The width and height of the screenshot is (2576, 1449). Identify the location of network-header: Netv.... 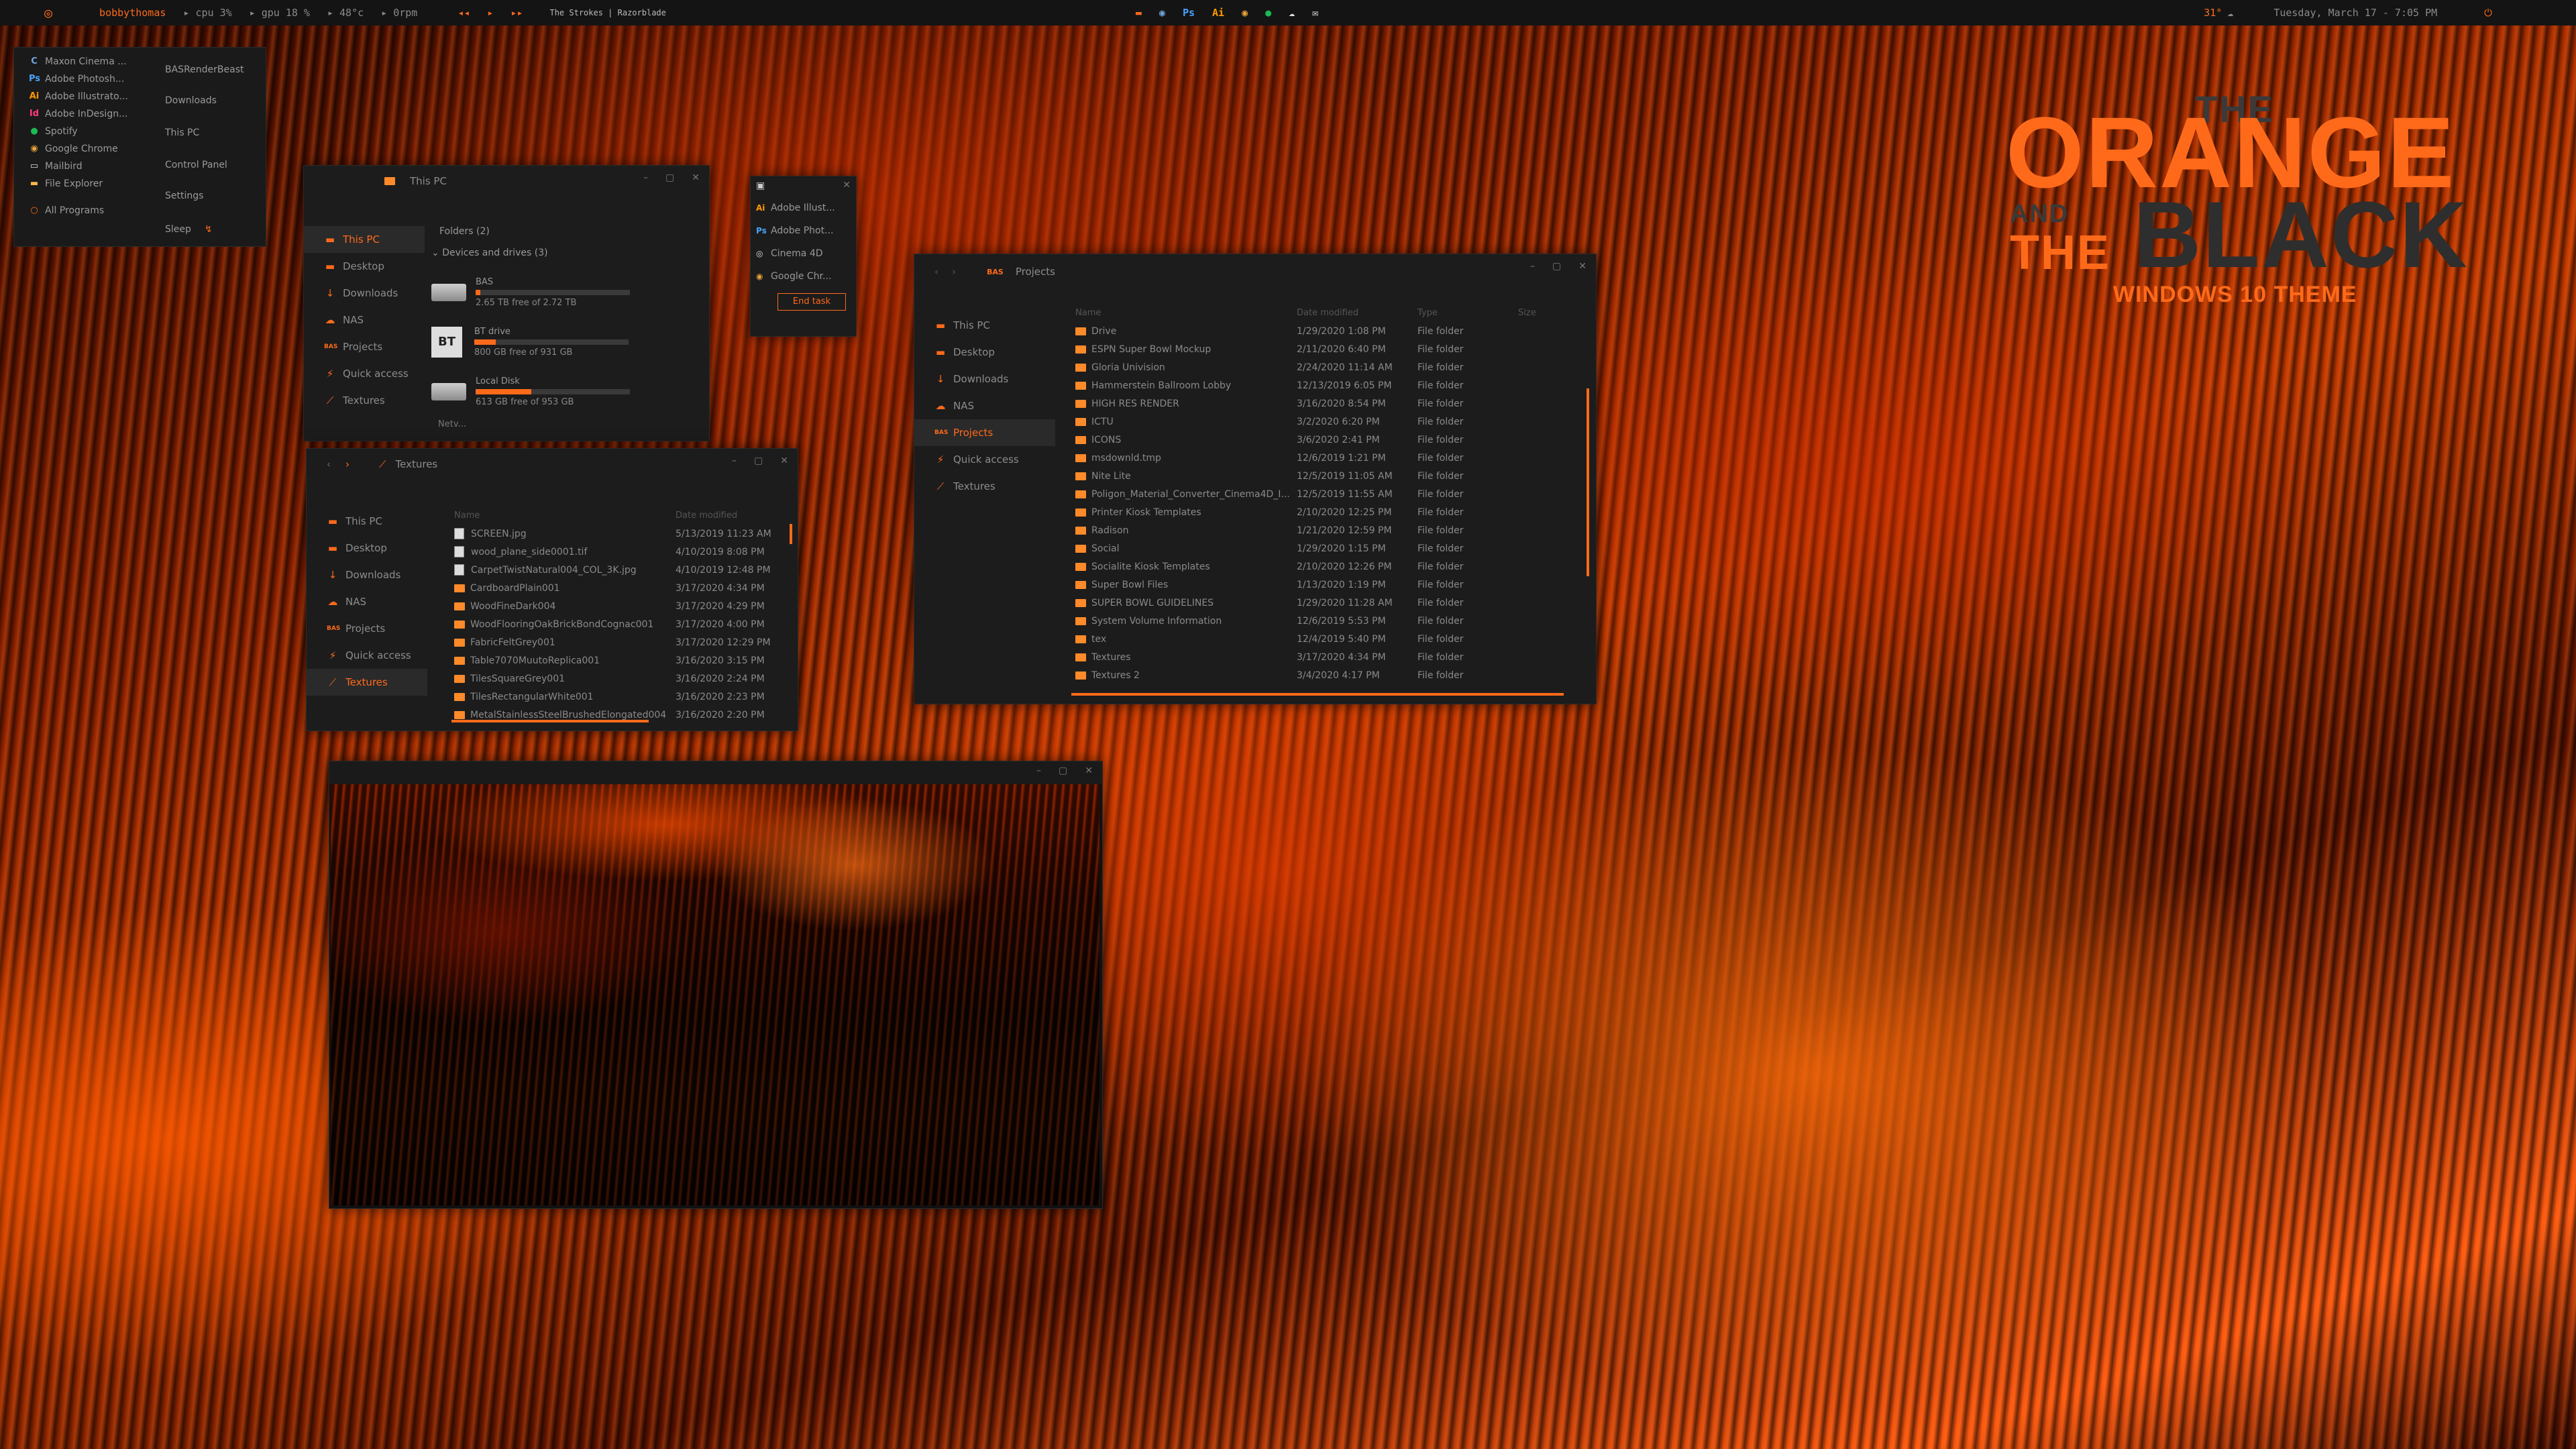
(565, 424).